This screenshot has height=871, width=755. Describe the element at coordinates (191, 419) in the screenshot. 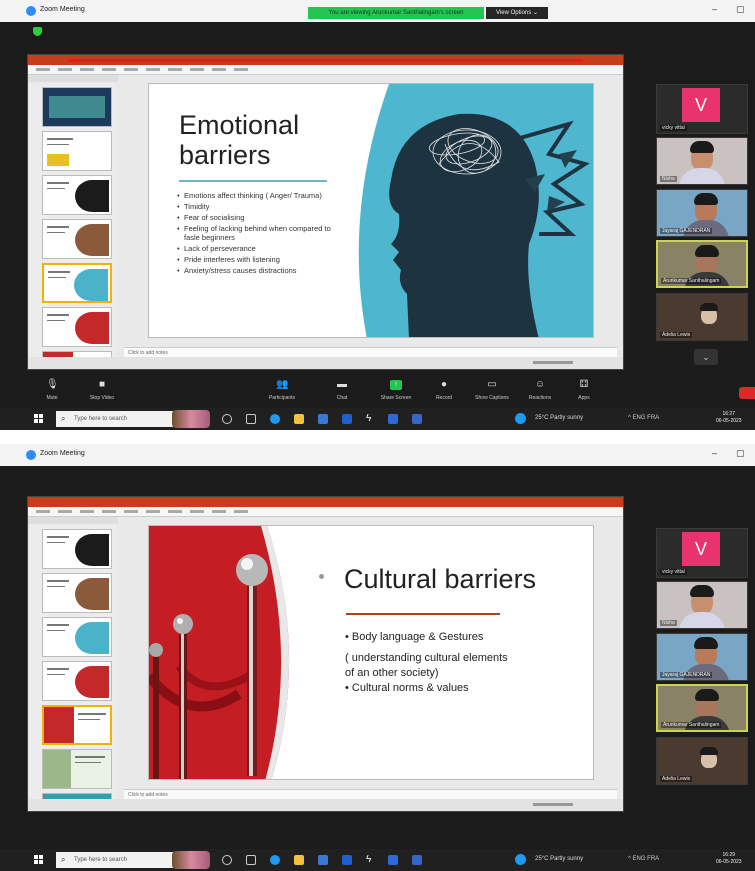

I see `search-highlight-image` at that location.